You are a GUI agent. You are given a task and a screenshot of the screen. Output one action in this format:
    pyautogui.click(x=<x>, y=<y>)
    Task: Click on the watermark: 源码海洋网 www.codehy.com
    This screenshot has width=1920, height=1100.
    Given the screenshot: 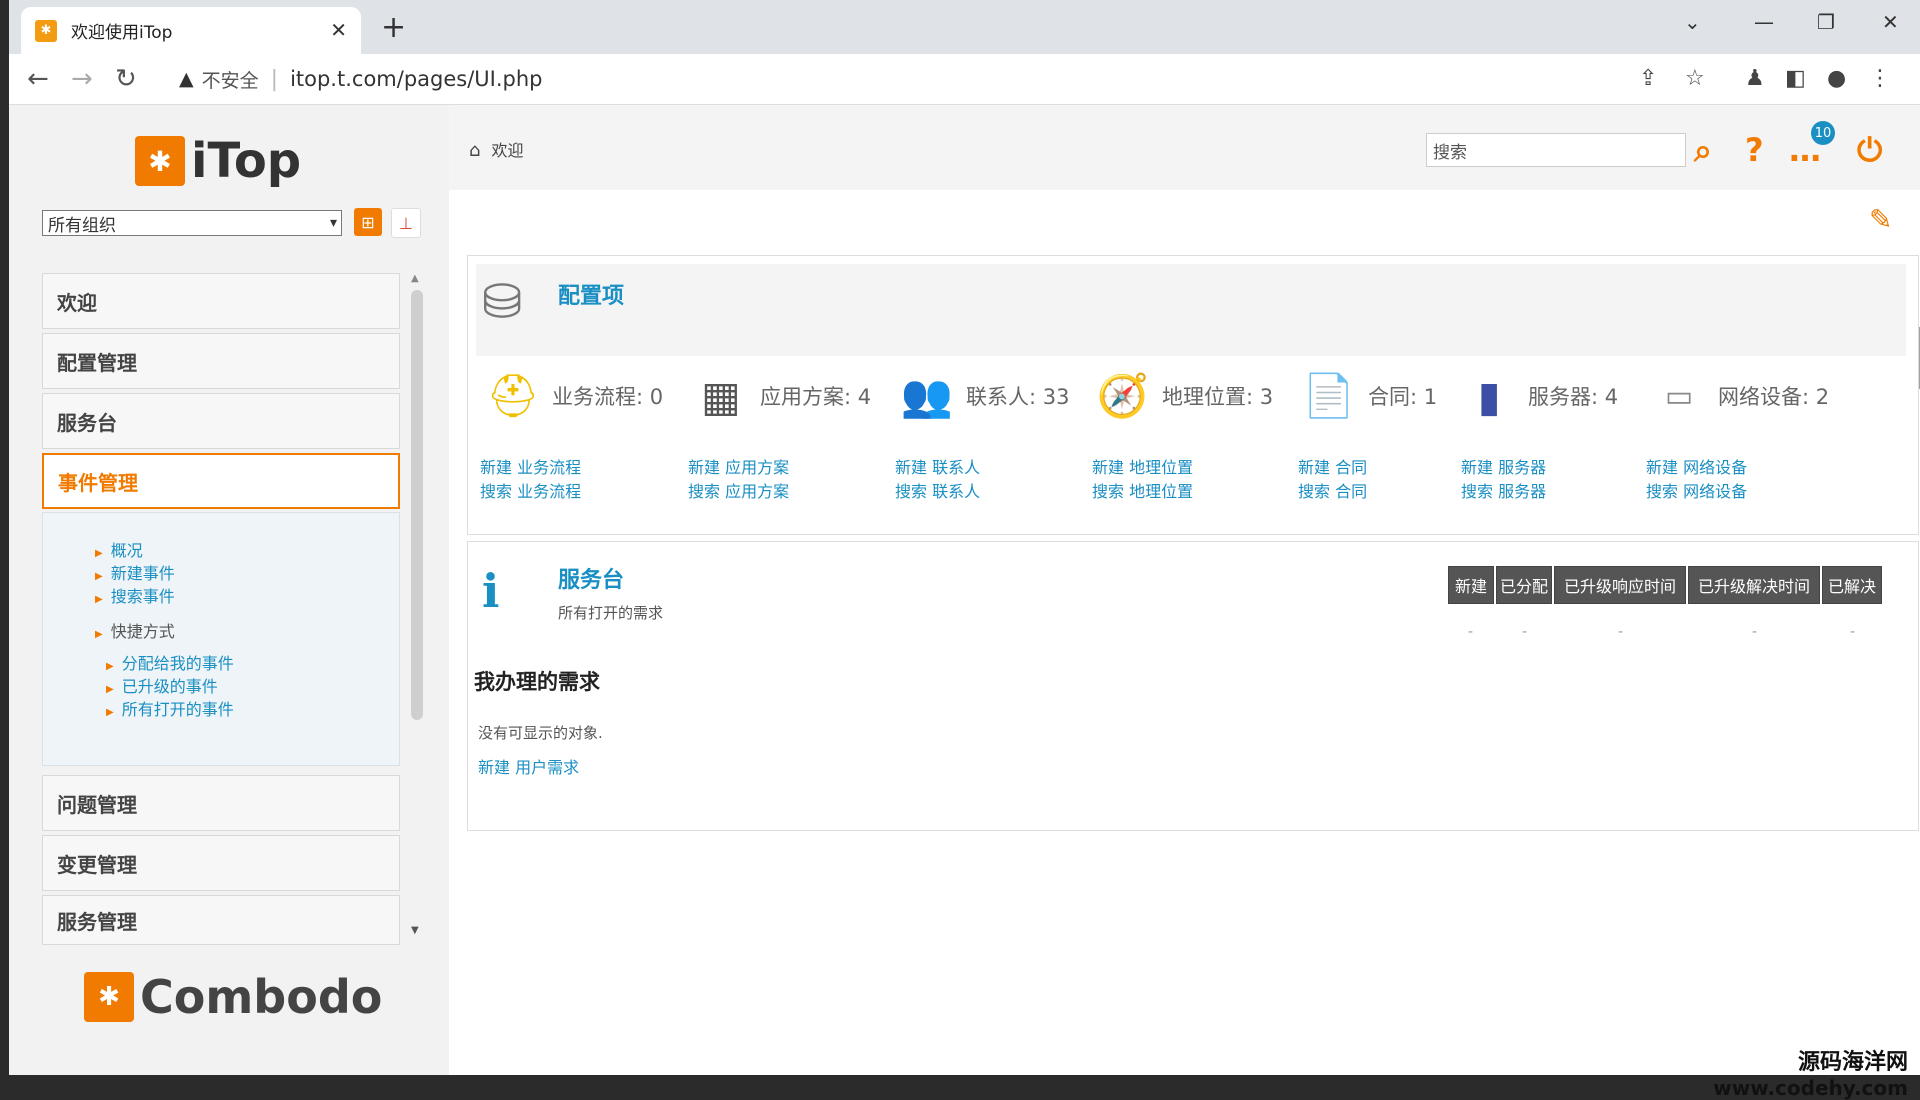 What is the action you would take?
    pyautogui.click(x=1810, y=1072)
    